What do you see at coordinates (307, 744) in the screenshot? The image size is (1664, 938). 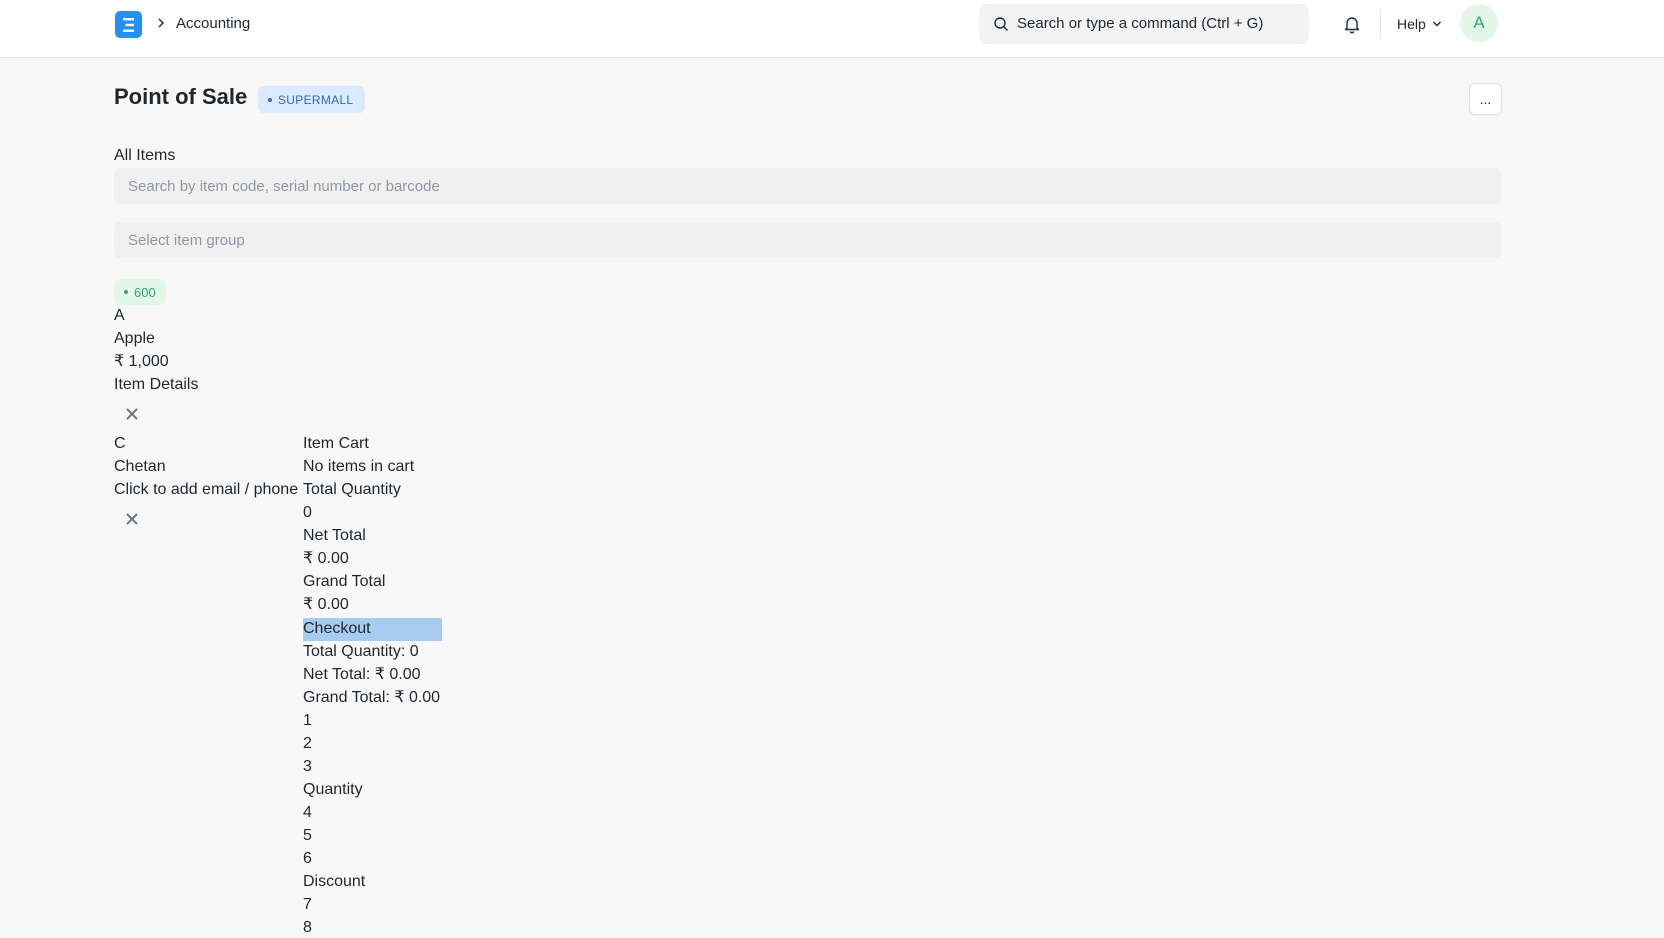 I see `numpad-key-2: 2` at bounding box center [307, 744].